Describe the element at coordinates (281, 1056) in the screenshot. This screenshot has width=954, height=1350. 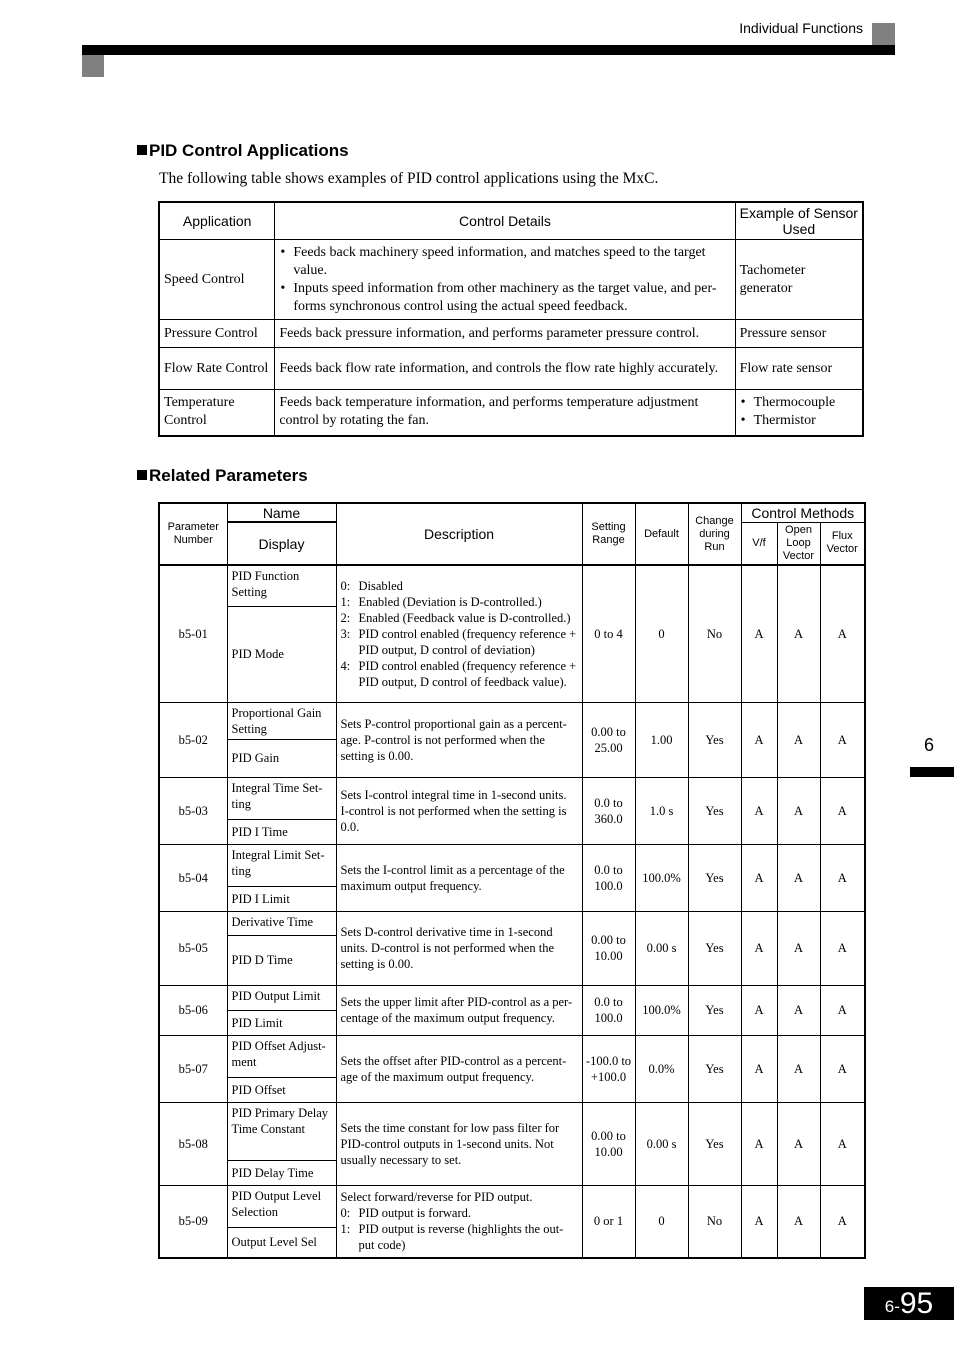
I see `parameter-name-cell: PID Offset Adjust-ment` at that location.